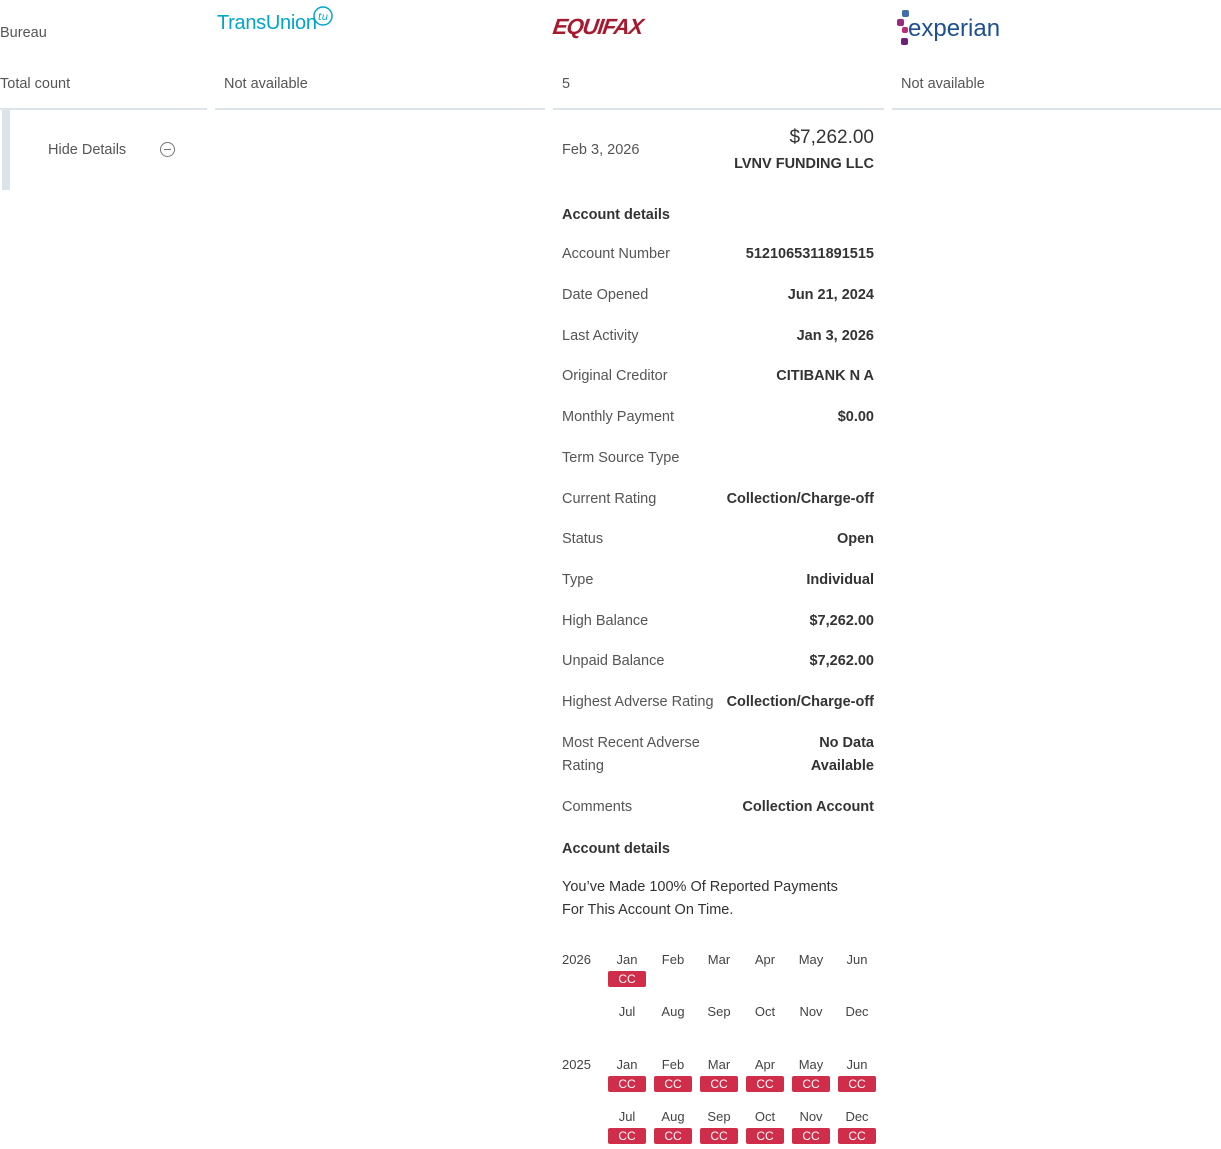 This screenshot has width=1221, height=1149. What do you see at coordinates (576, 1064) in the screenshot?
I see `history-year-2025: 2025` at bounding box center [576, 1064].